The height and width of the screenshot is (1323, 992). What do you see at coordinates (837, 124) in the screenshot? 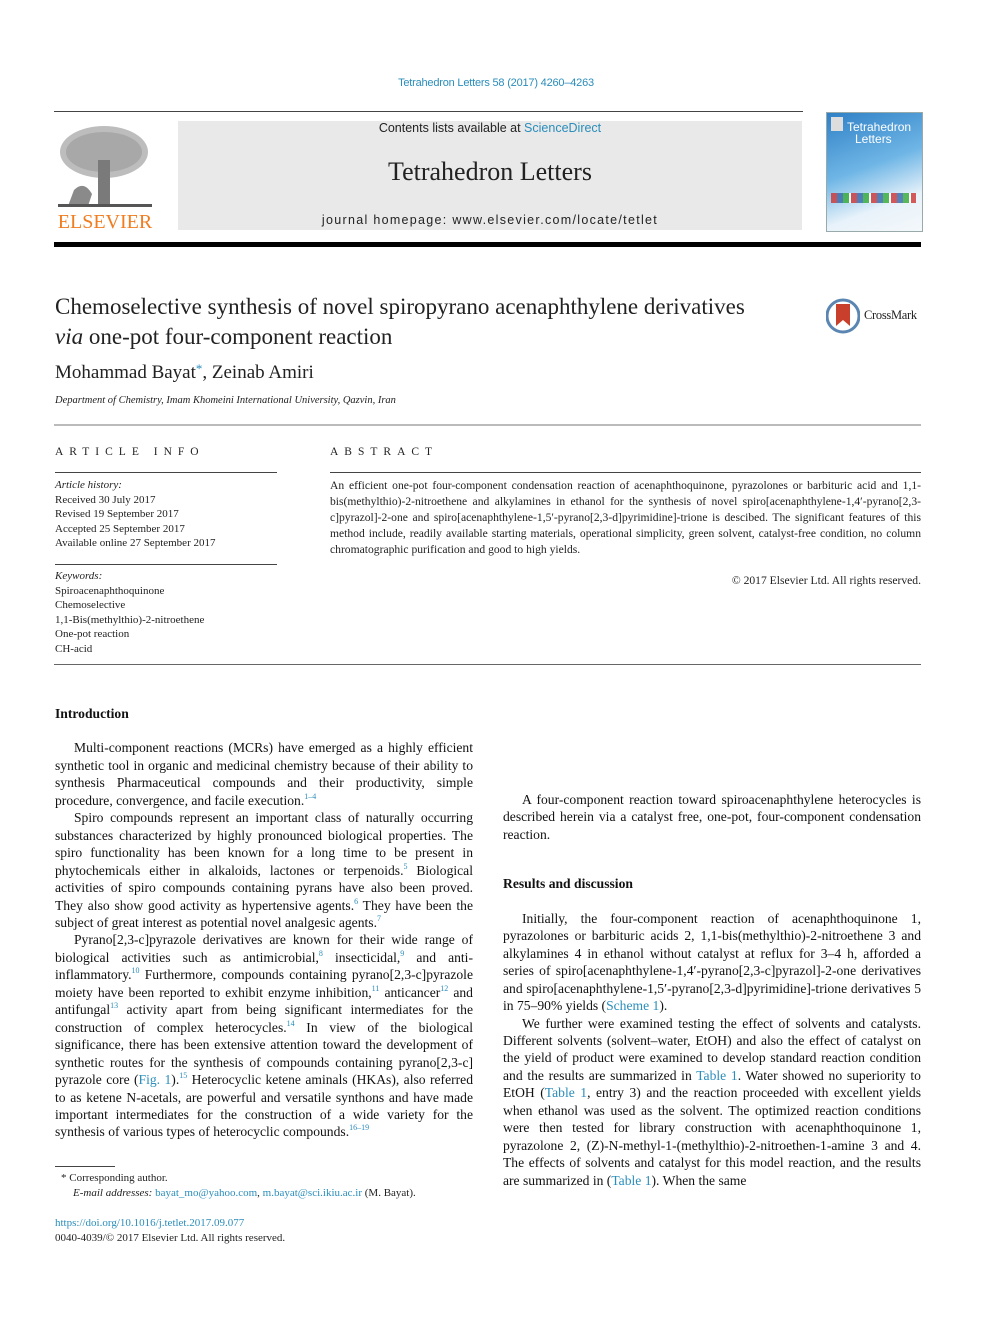
I see `cover-logo-icon` at bounding box center [837, 124].